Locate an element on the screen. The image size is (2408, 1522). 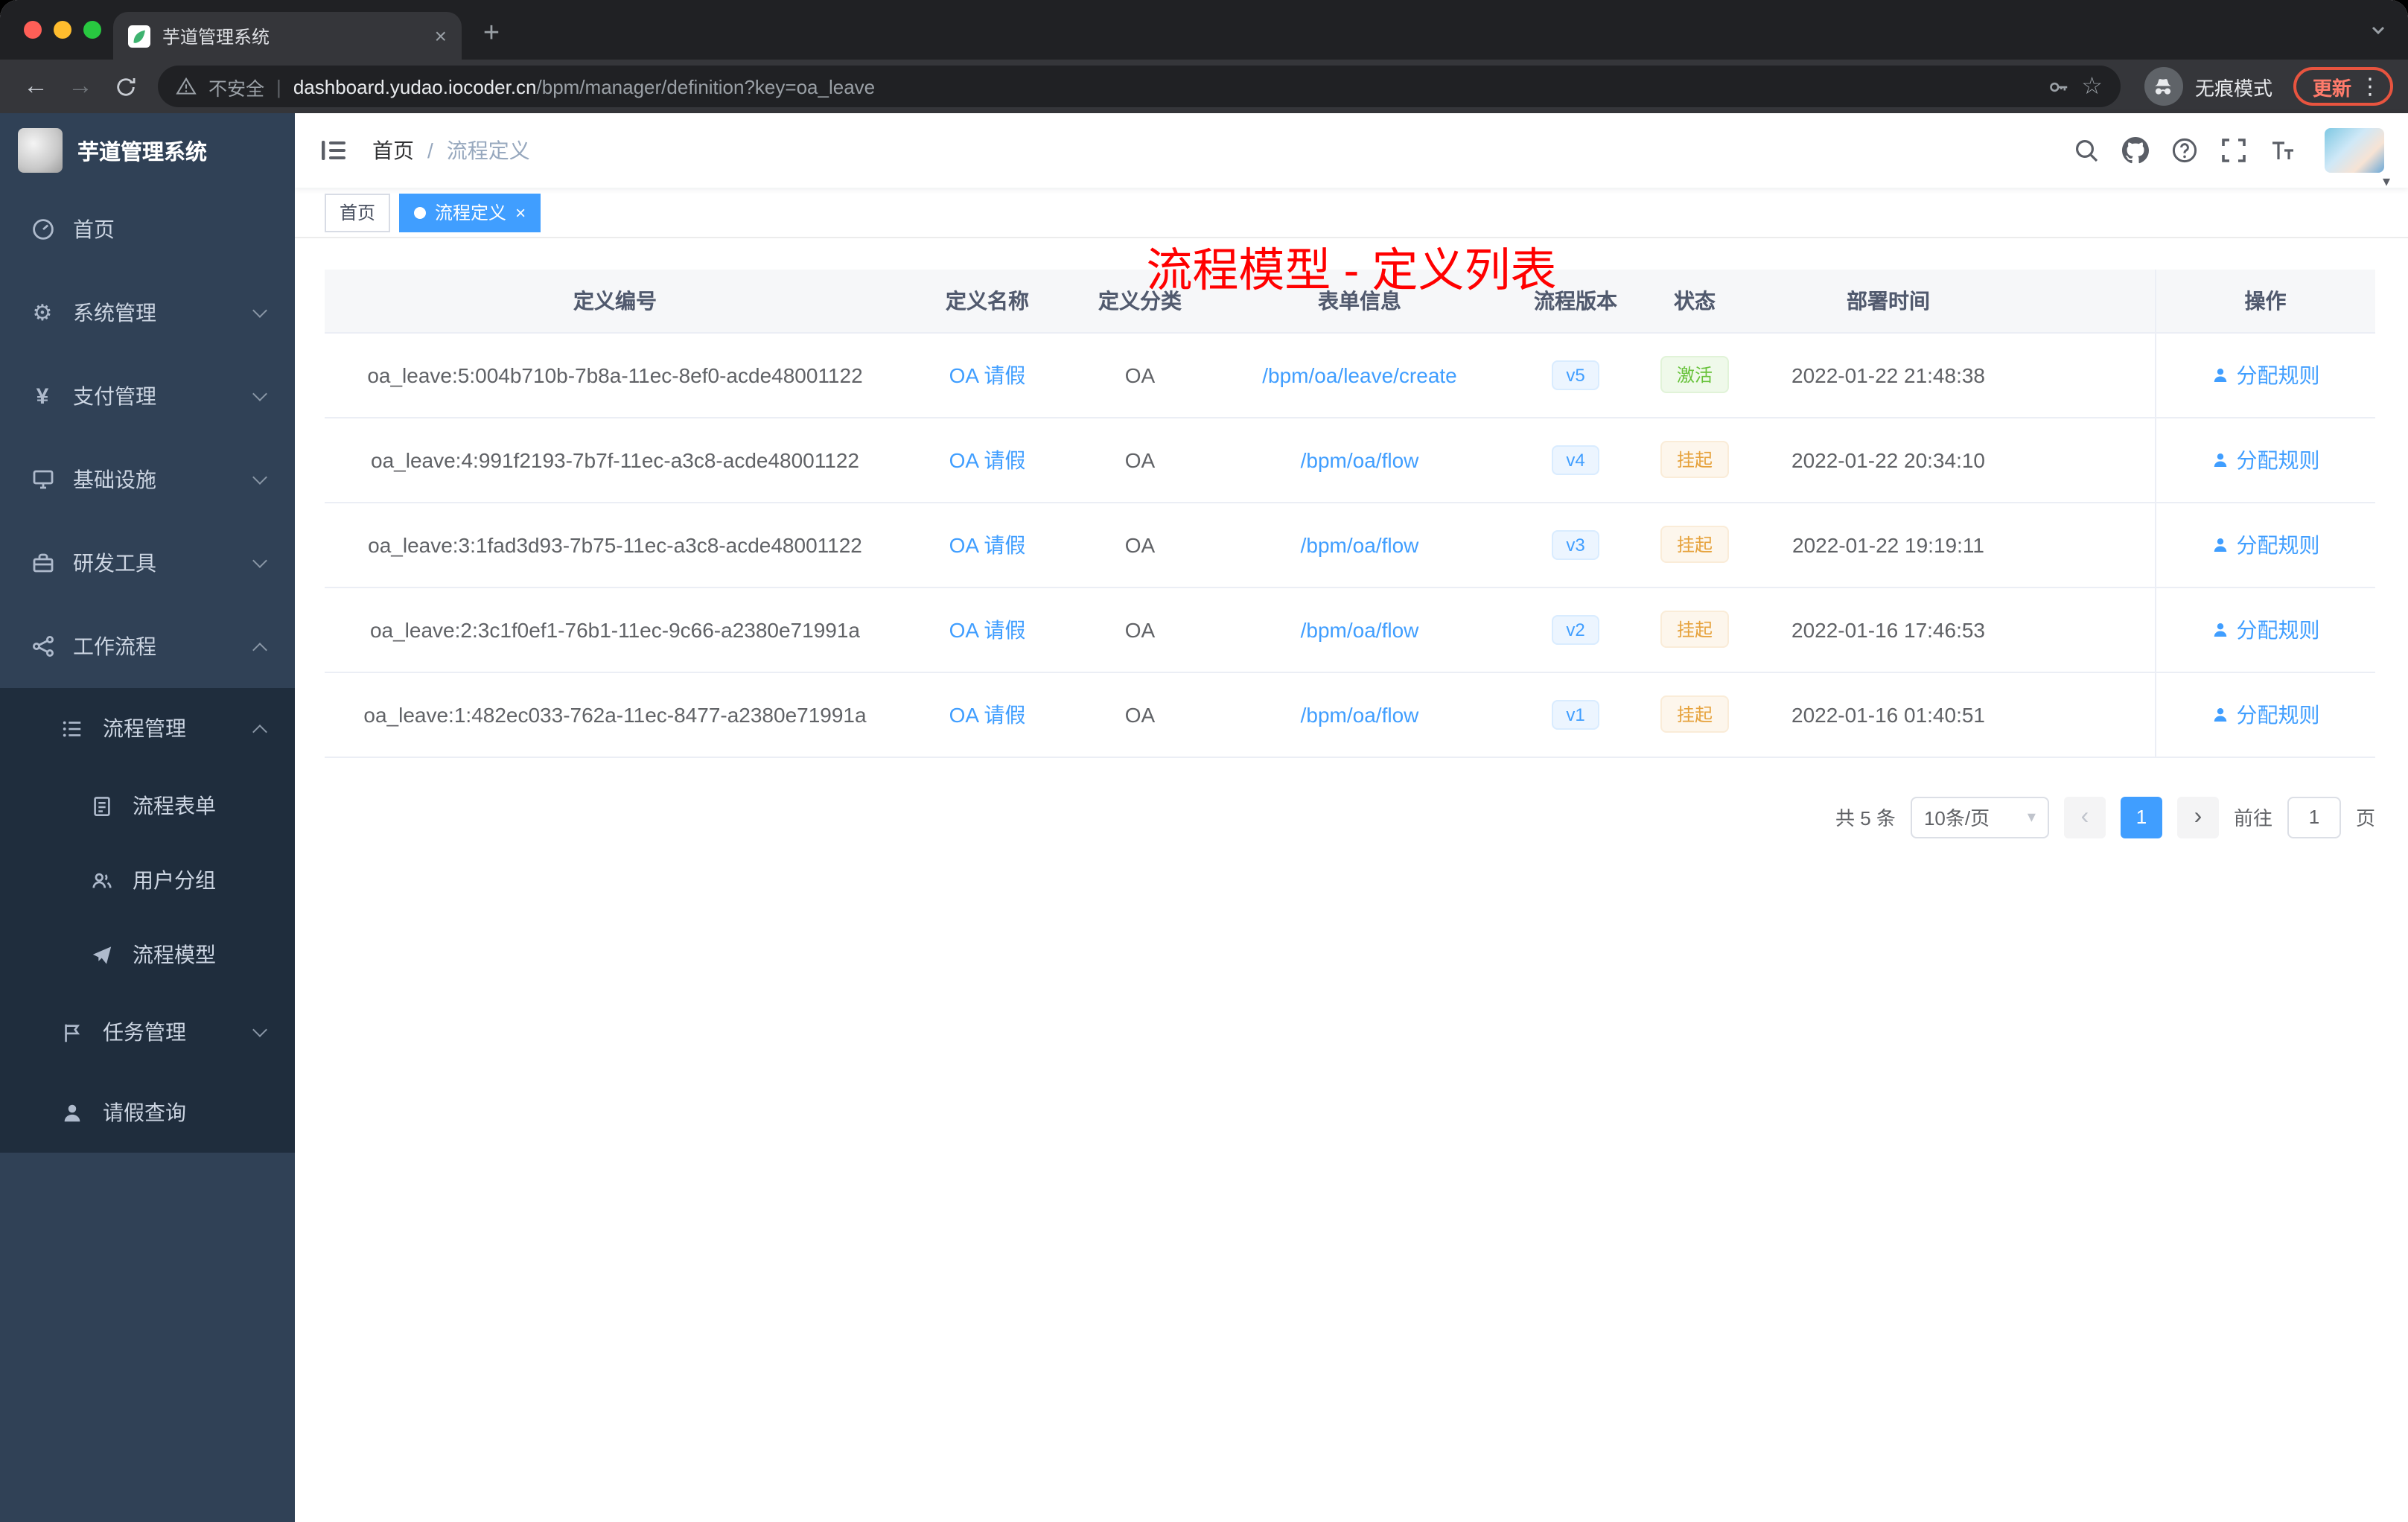
sidebar-item-workflow: 工作流程 is located at coordinates (147, 646).